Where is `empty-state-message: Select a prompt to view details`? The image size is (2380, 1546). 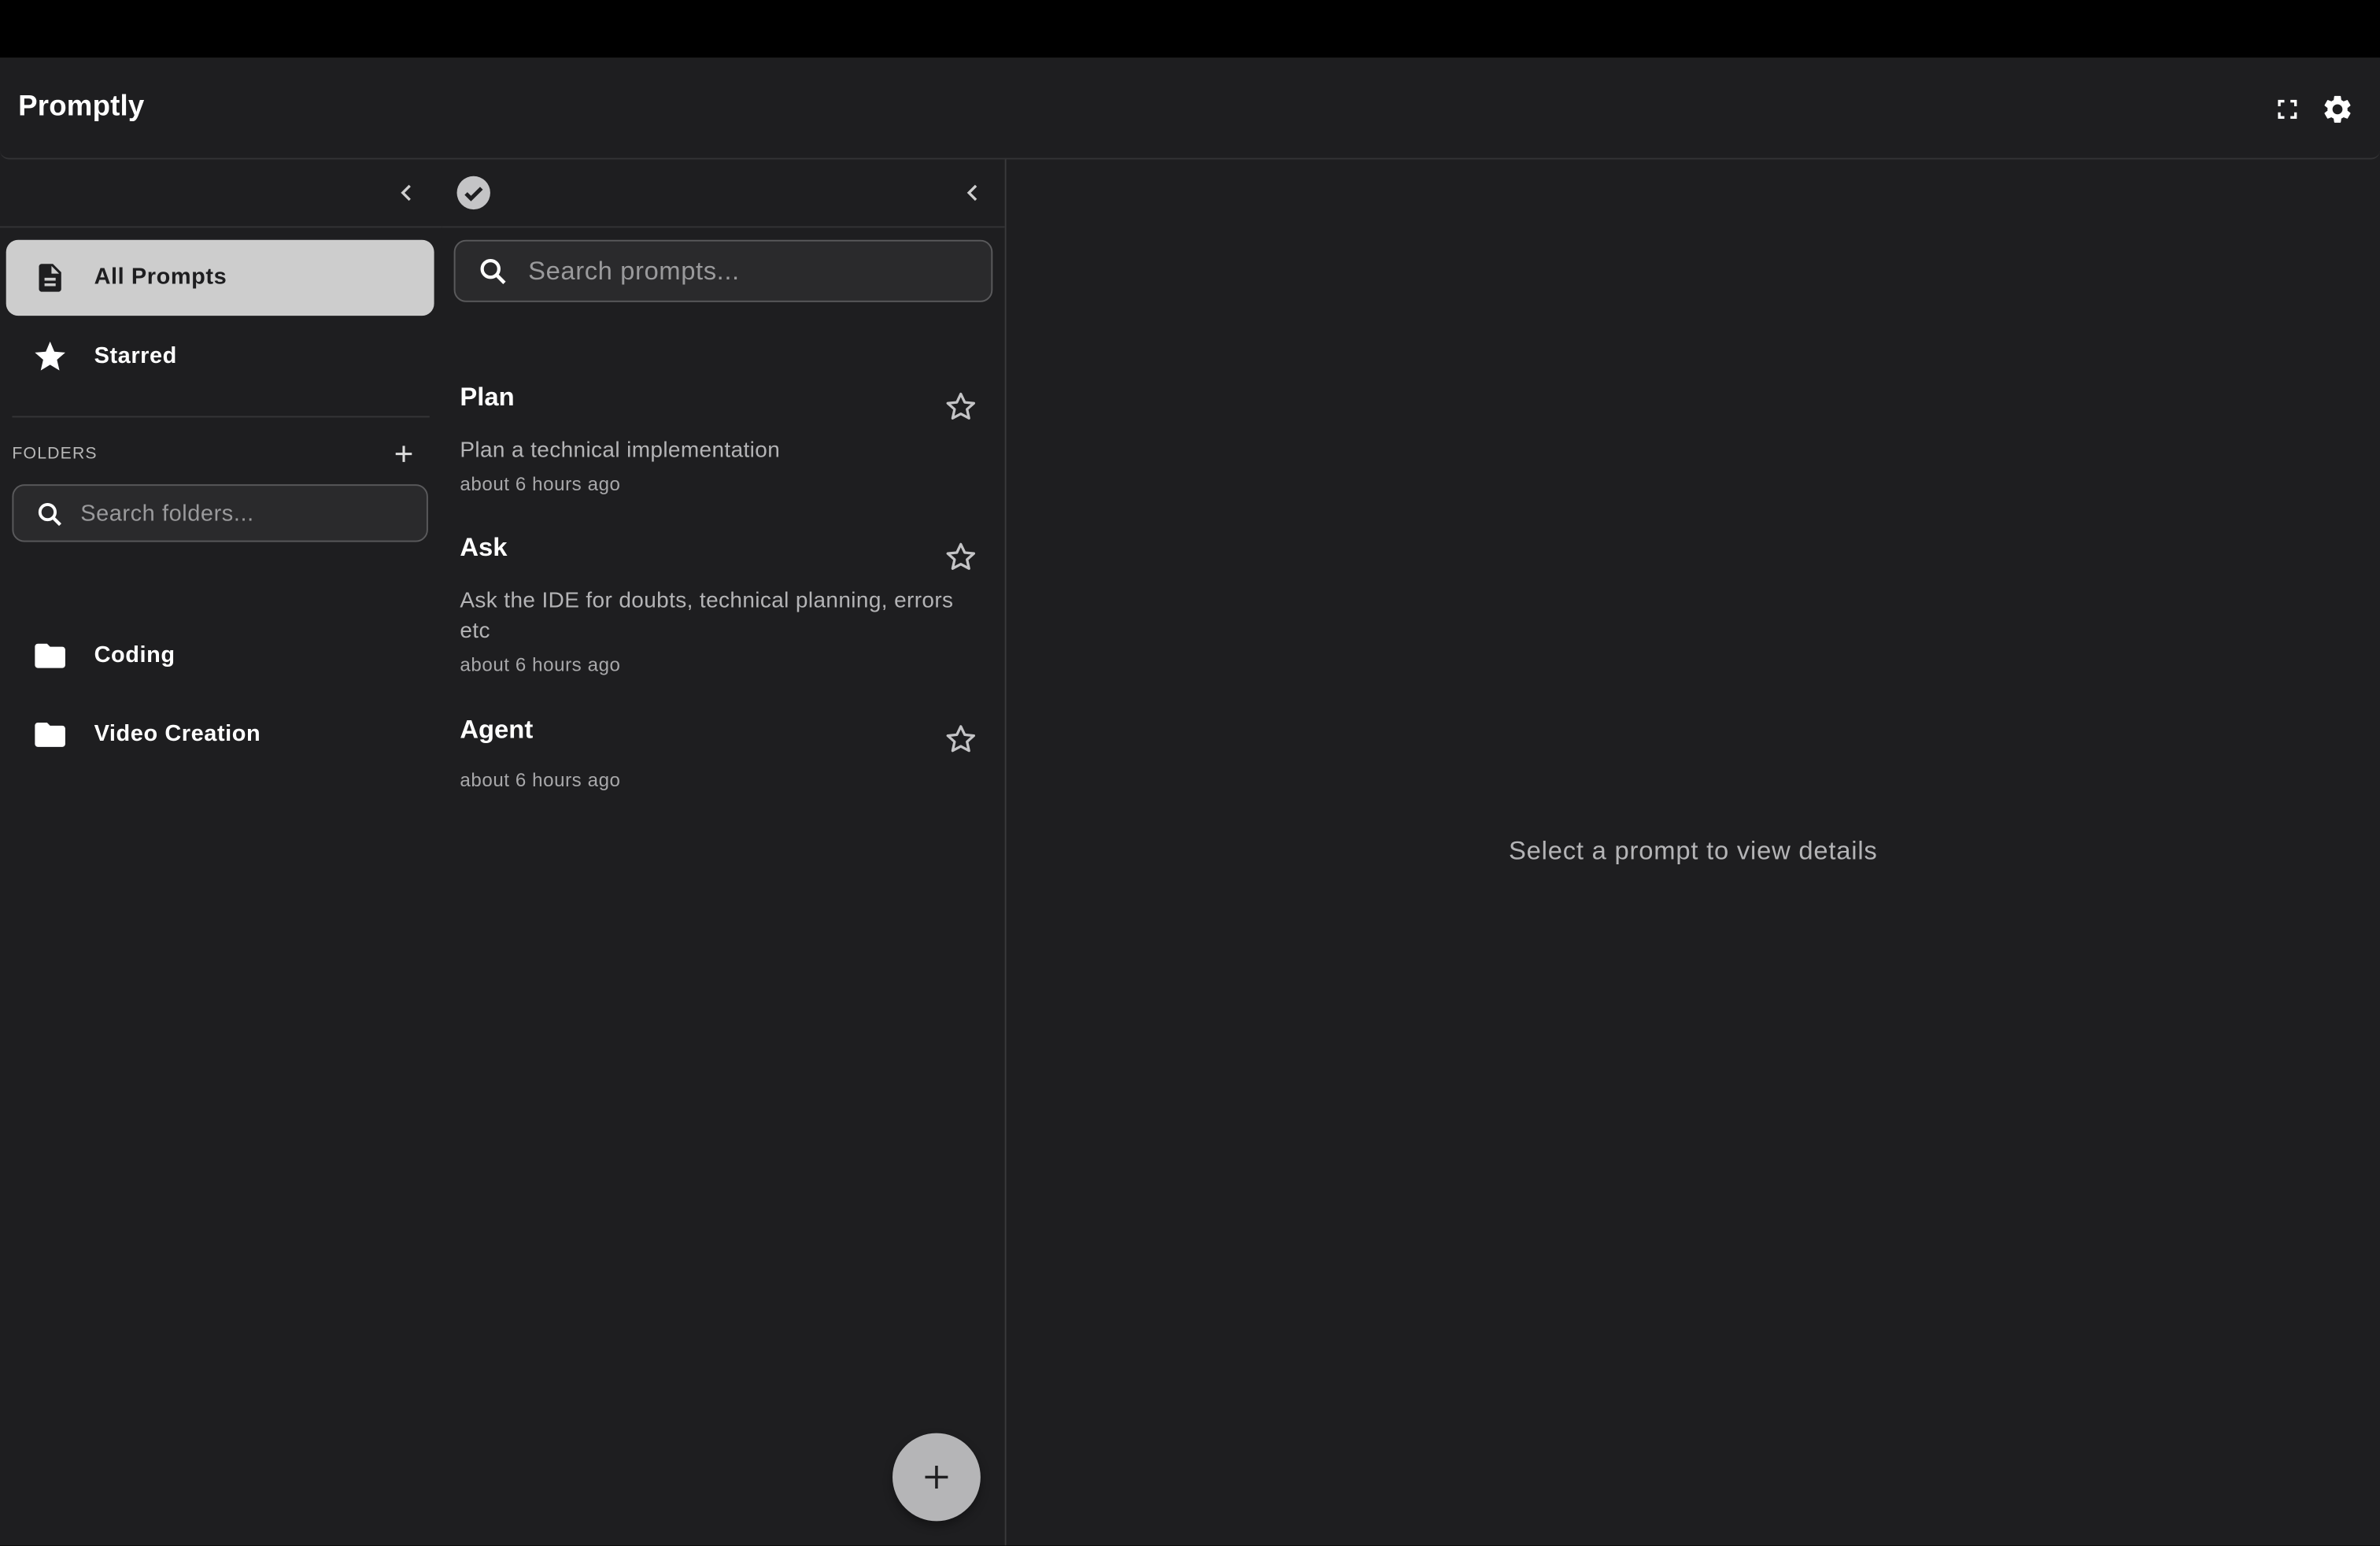
empty-state-message: Select a prompt to view details is located at coordinates (1693, 851).